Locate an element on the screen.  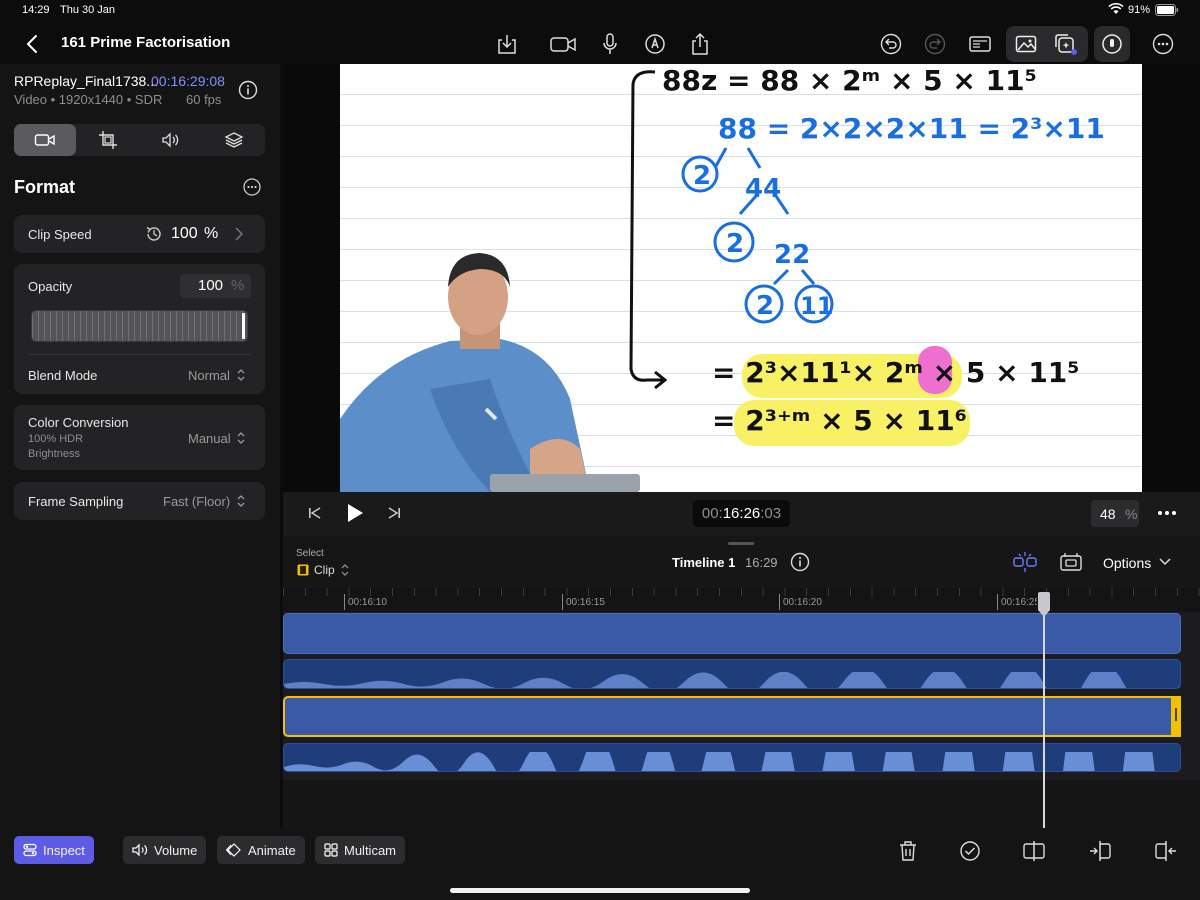
divider is located at coordinates (139, 354).